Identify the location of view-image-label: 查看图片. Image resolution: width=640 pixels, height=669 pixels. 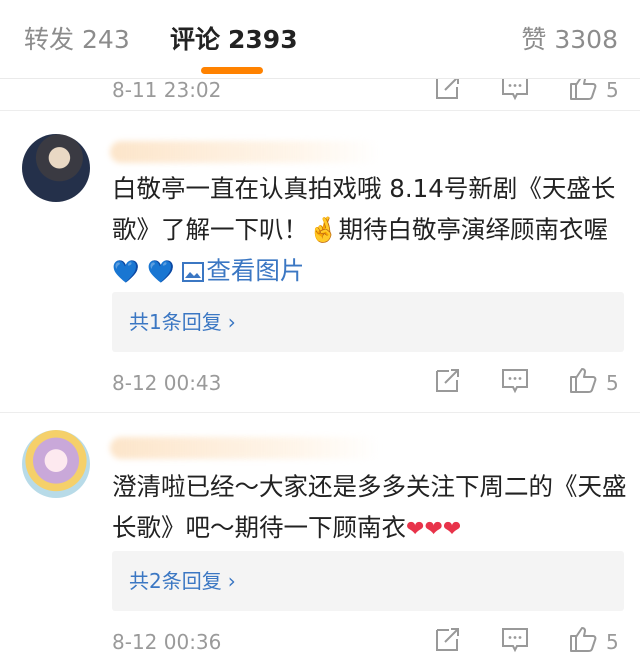
(255, 270).